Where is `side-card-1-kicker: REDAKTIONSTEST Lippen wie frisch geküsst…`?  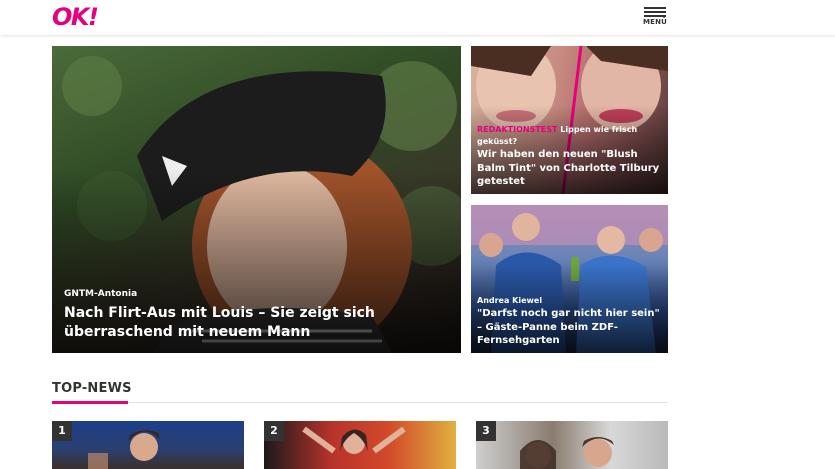 side-card-1-kicker: REDAKTIONSTEST Lippen wie frisch geküsst… is located at coordinates (568, 136).